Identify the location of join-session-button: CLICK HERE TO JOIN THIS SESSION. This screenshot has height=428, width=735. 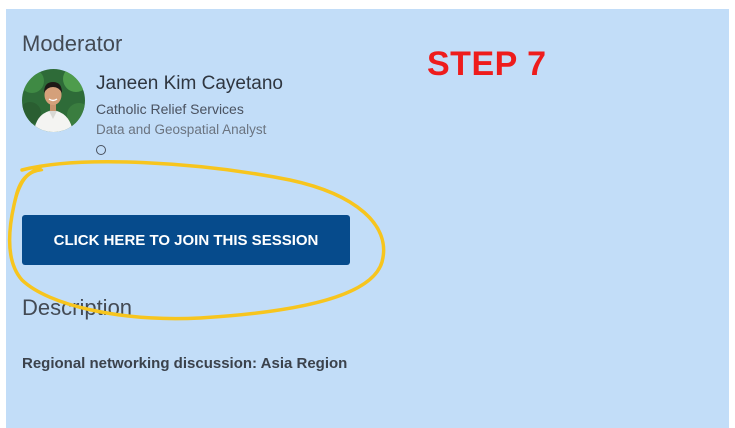
(186, 240).